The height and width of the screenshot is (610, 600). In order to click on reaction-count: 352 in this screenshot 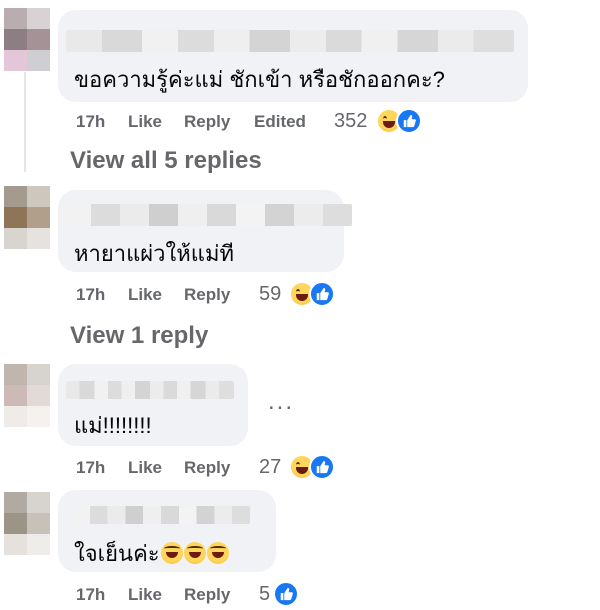, I will do `click(351, 121)`.